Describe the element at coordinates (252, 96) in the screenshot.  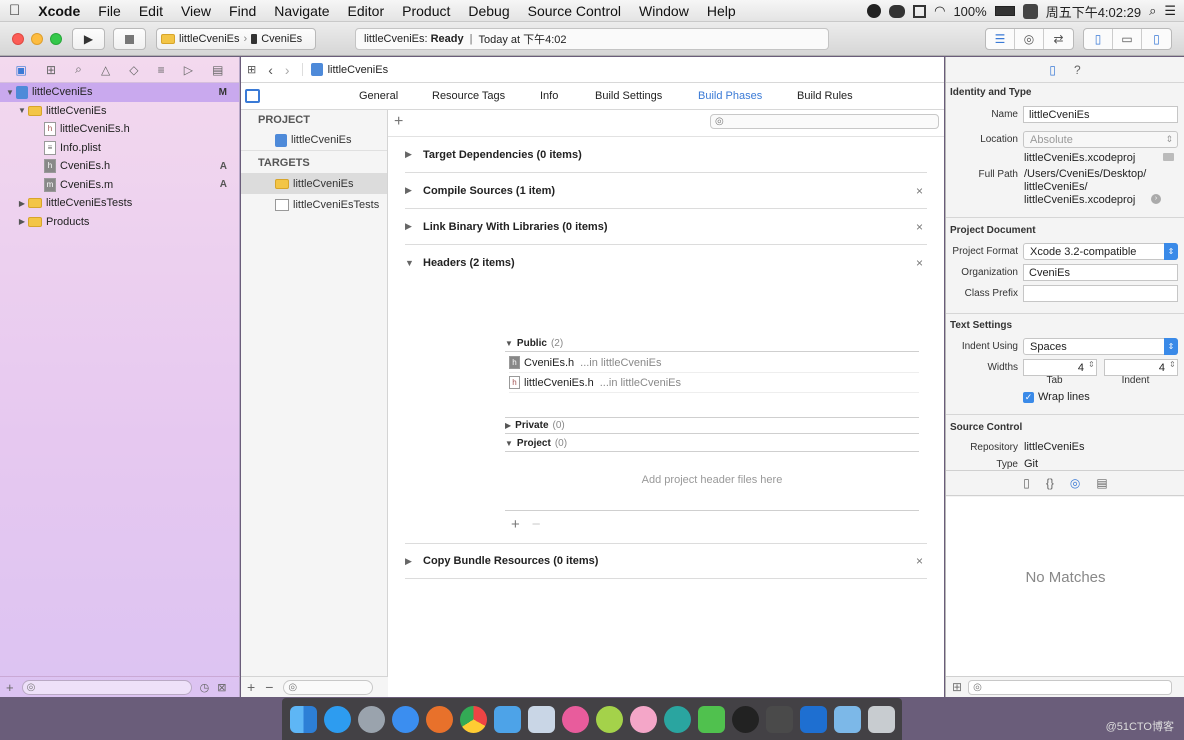
I see `toggle-targets-icon` at that location.